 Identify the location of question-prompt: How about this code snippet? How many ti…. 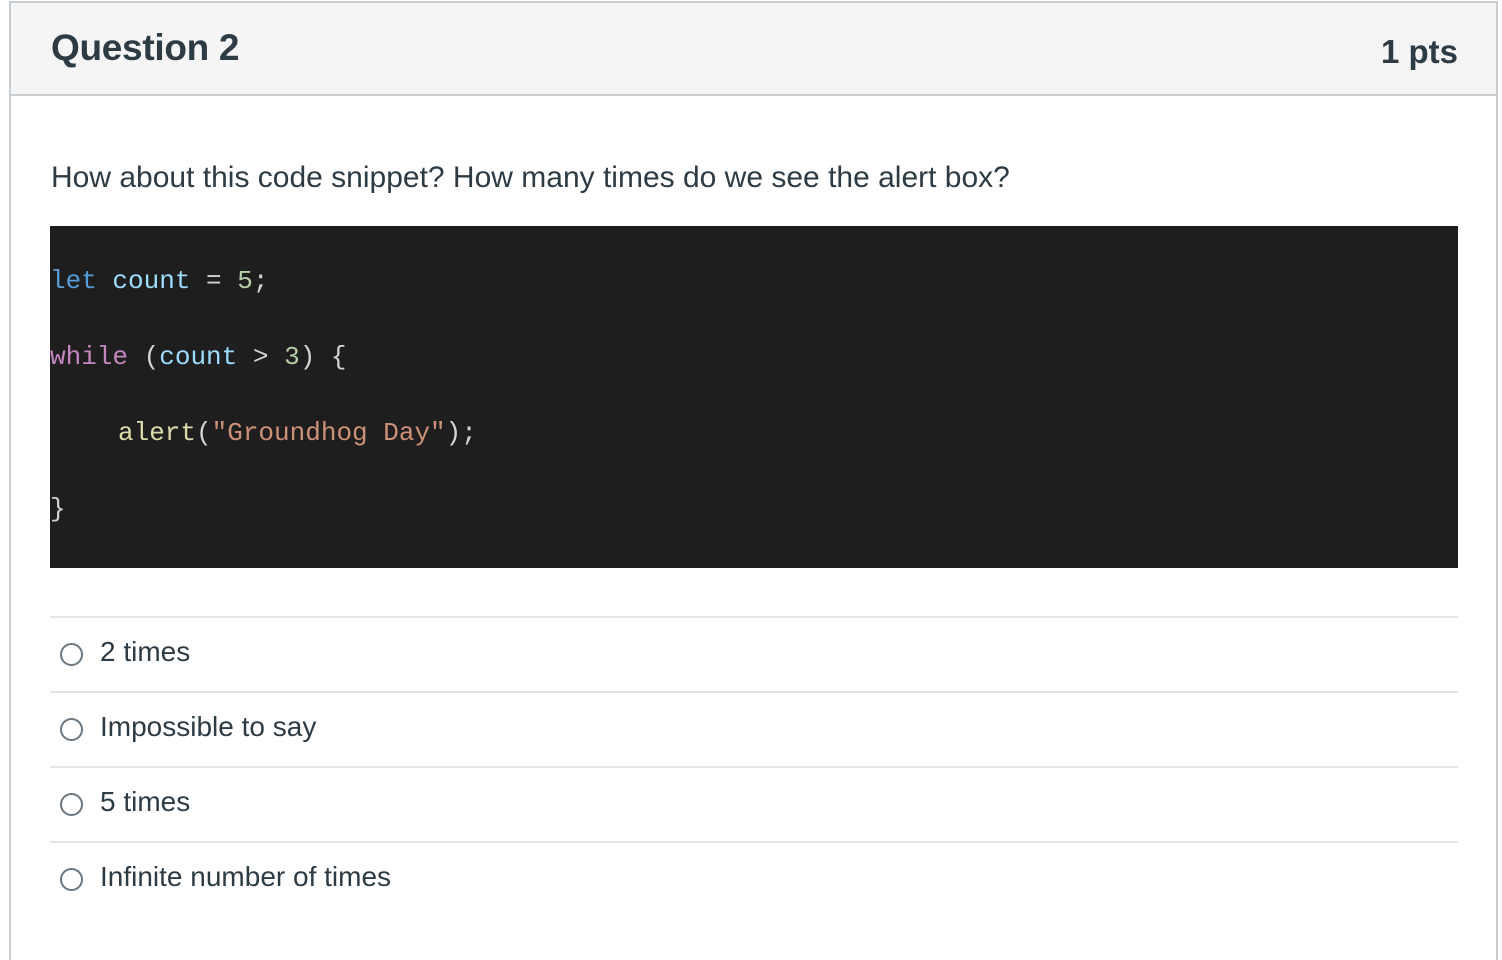
(530, 177).